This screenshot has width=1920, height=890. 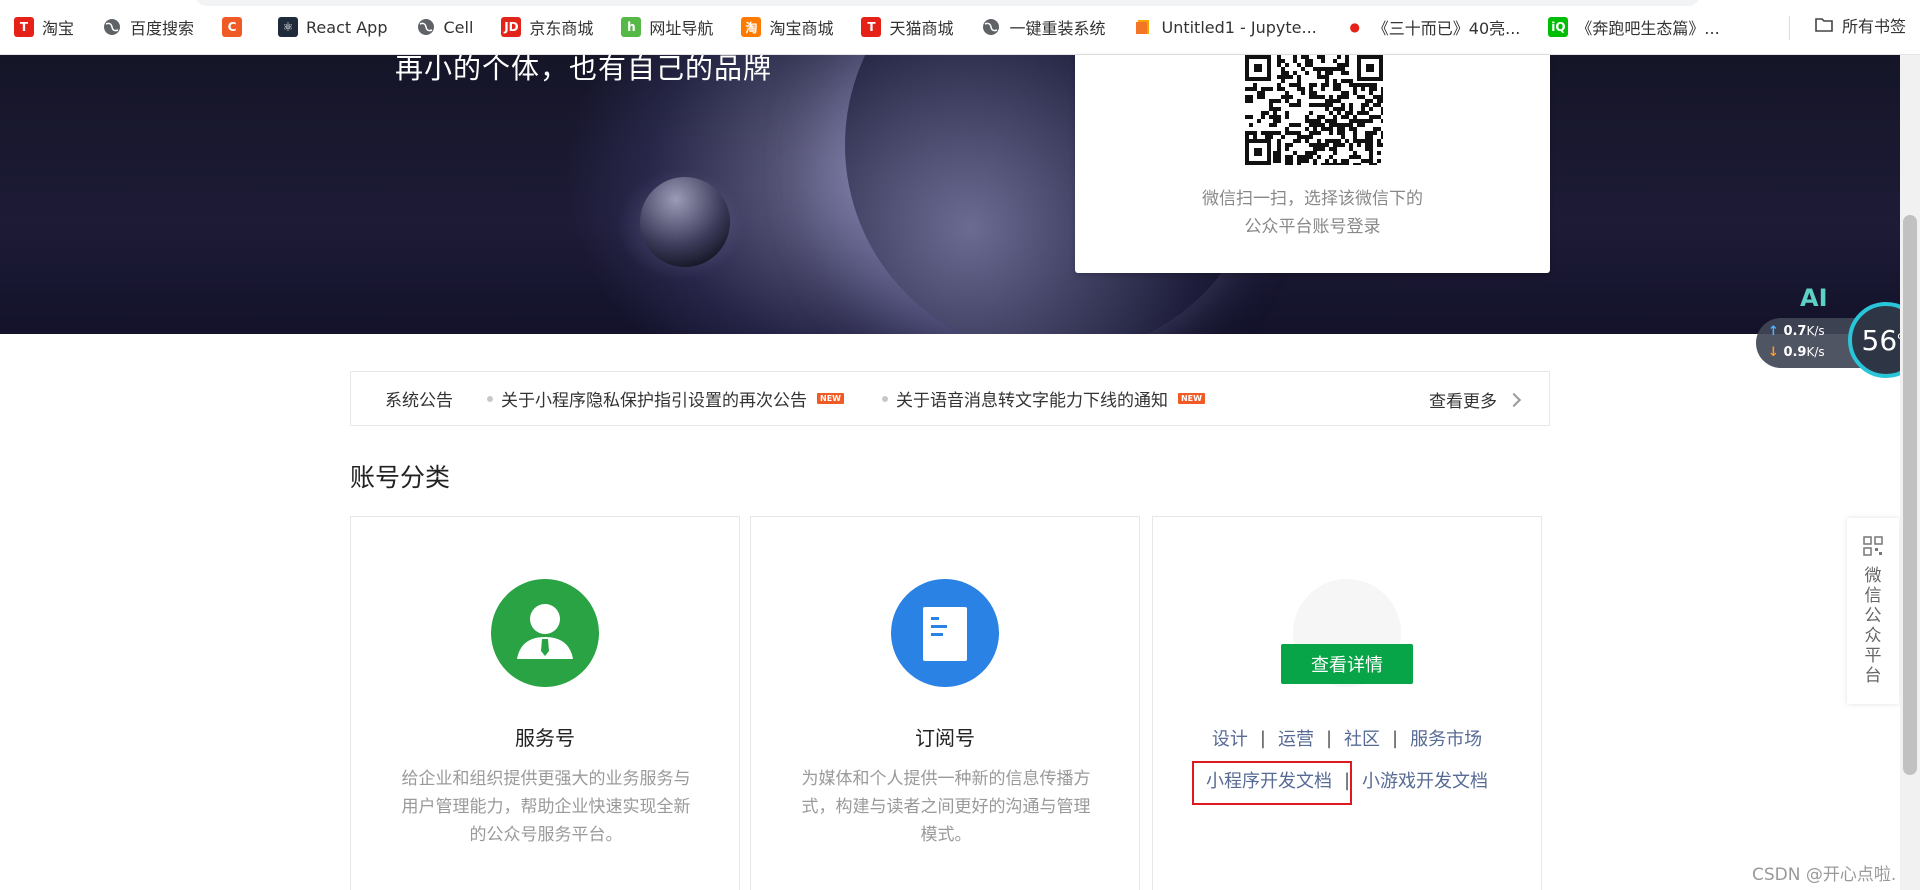 What do you see at coordinates (1272, 783) in the screenshot?
I see `annotation-highlight-box` at bounding box center [1272, 783].